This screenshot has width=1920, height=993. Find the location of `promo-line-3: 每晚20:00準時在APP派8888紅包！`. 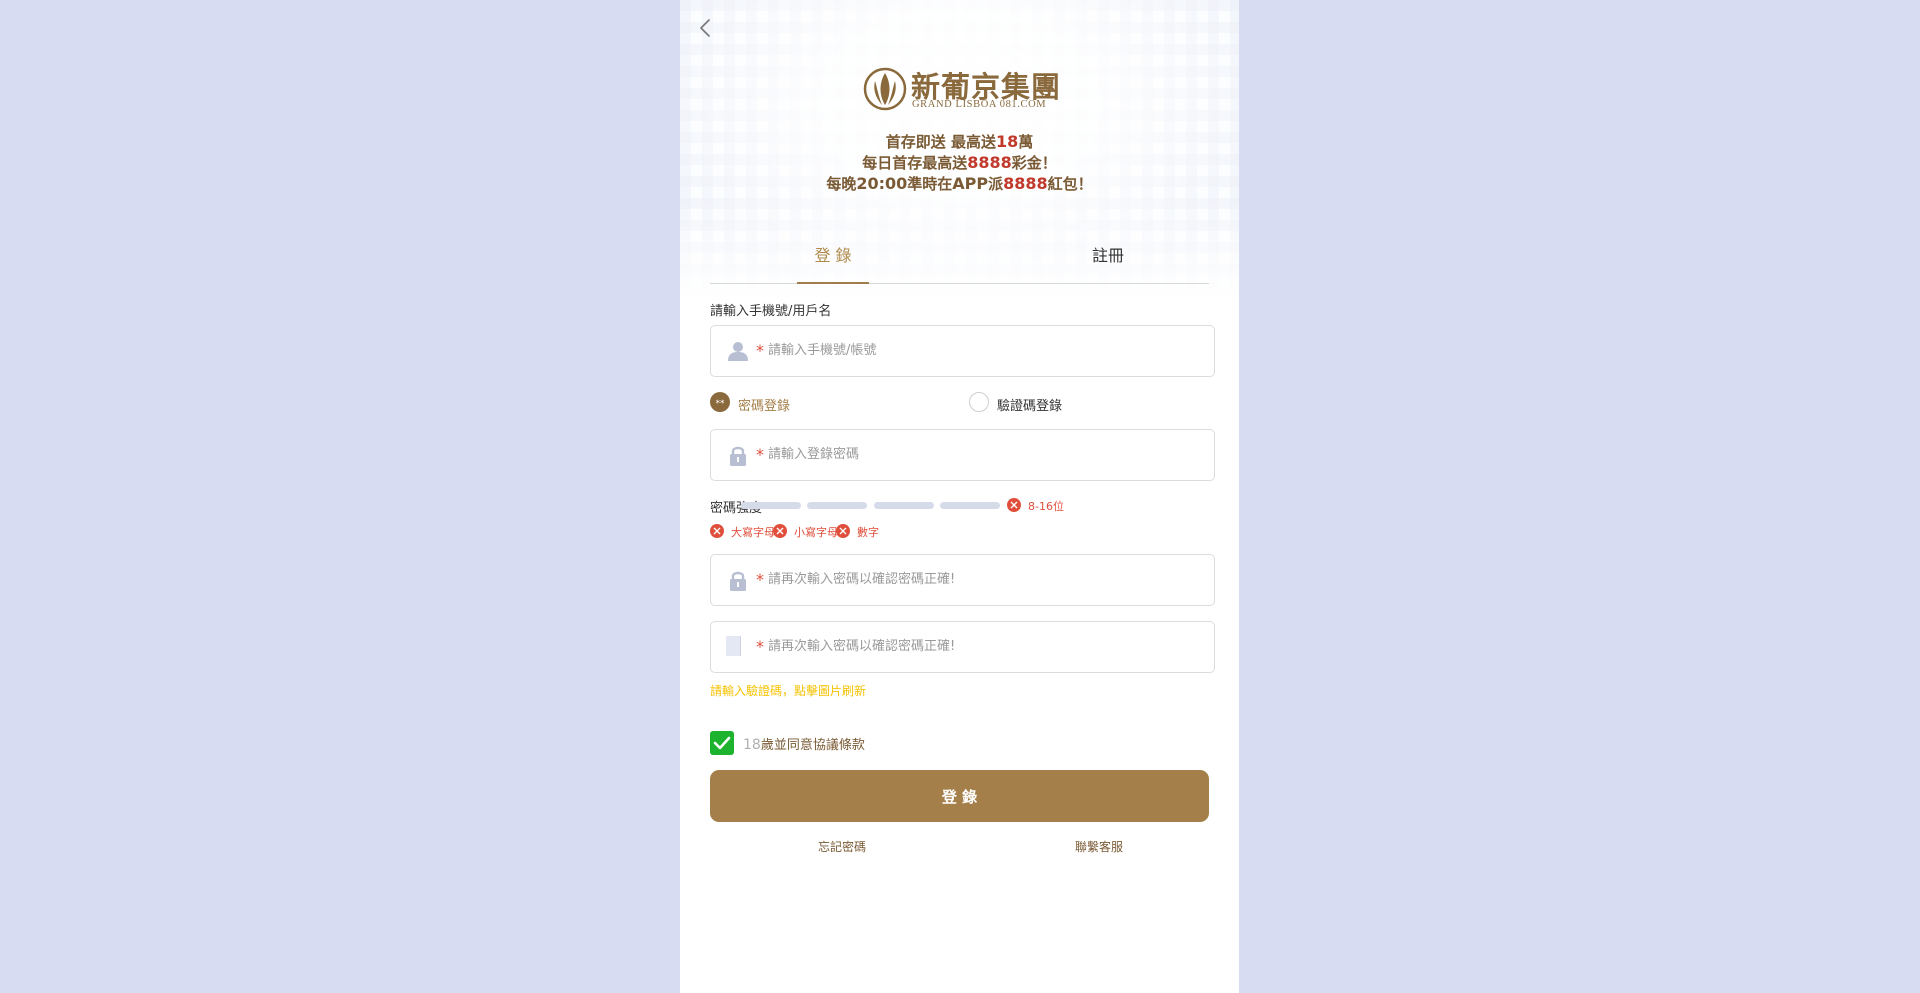

promo-line-3: 每晚20:00準時在APP派8888紅包！ is located at coordinates (959, 183).